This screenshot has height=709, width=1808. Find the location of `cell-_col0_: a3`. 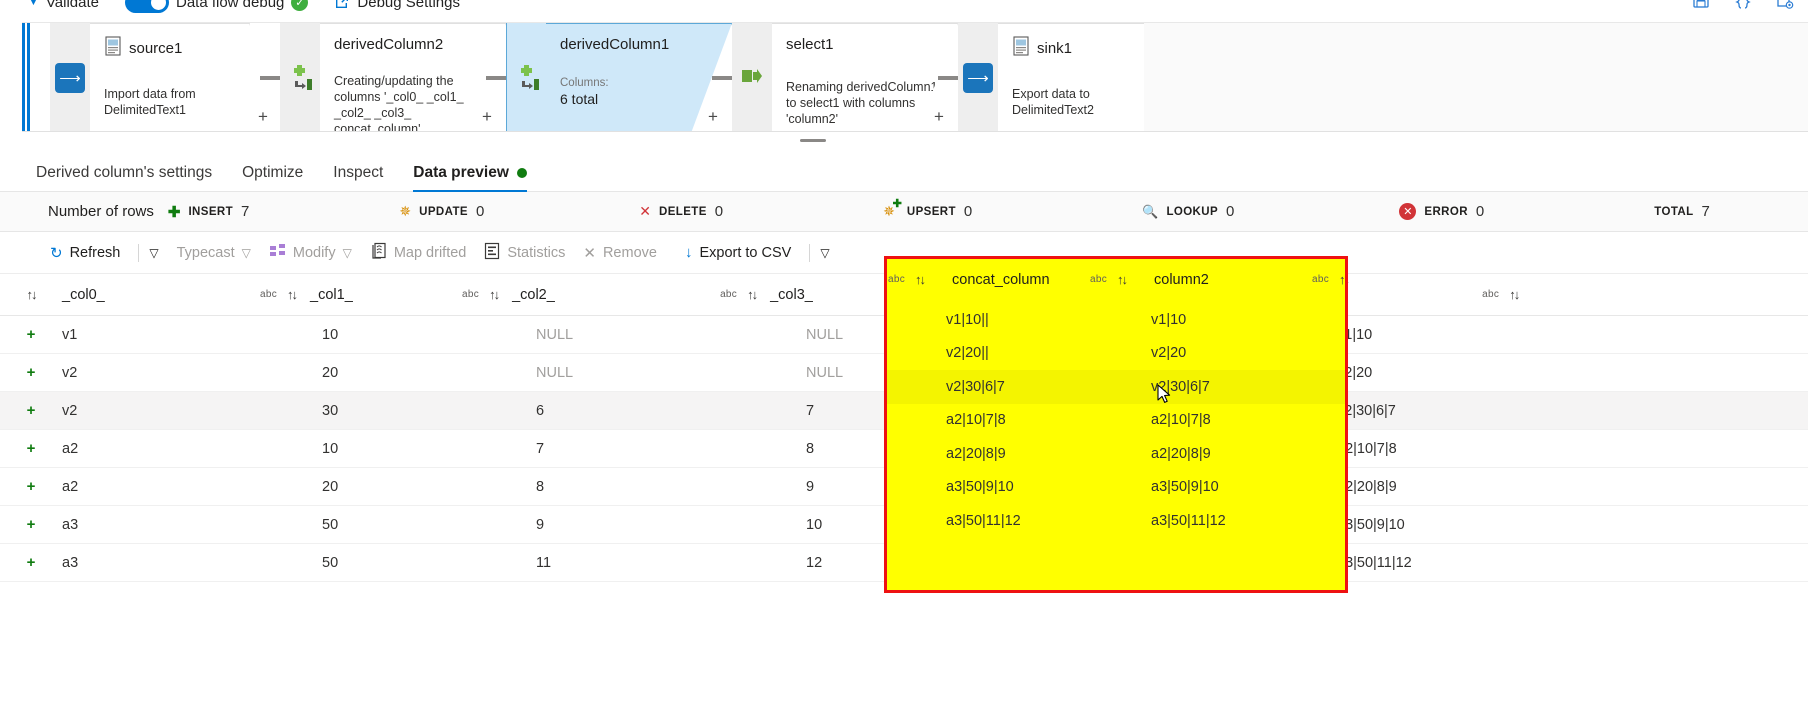

cell-_col0_: a3 is located at coordinates (70, 524).